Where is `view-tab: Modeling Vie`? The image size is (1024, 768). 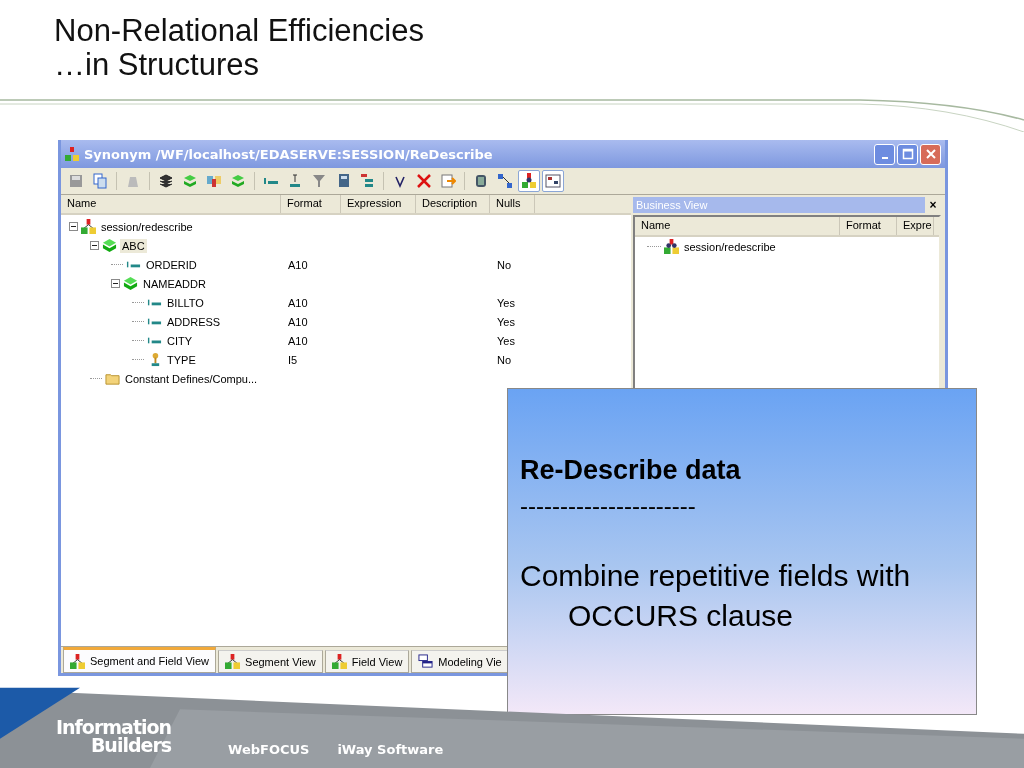 view-tab: Modeling Vie is located at coordinates (460, 661).